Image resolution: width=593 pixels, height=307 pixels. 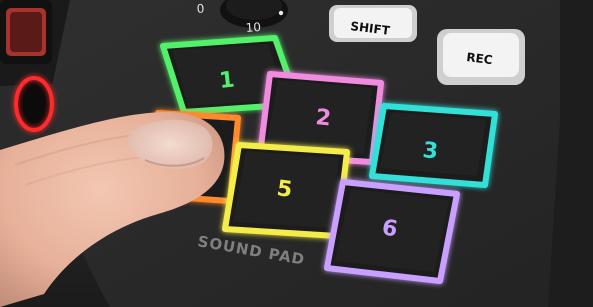 What do you see at coordinates (323, 118) in the screenshot?
I see `pad-2-label: 2` at bounding box center [323, 118].